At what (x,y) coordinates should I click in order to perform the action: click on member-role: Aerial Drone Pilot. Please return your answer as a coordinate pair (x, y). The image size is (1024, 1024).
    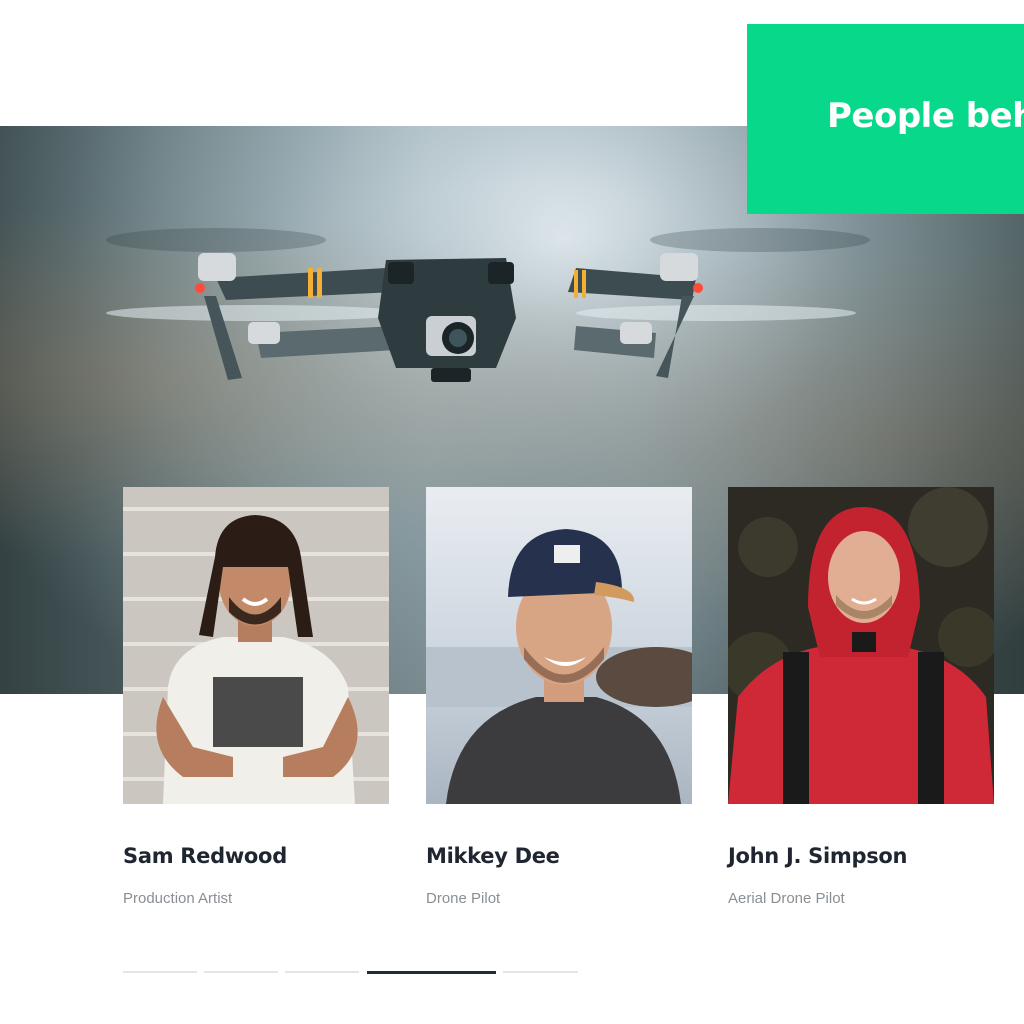
    Looking at the image, I should click on (786, 898).